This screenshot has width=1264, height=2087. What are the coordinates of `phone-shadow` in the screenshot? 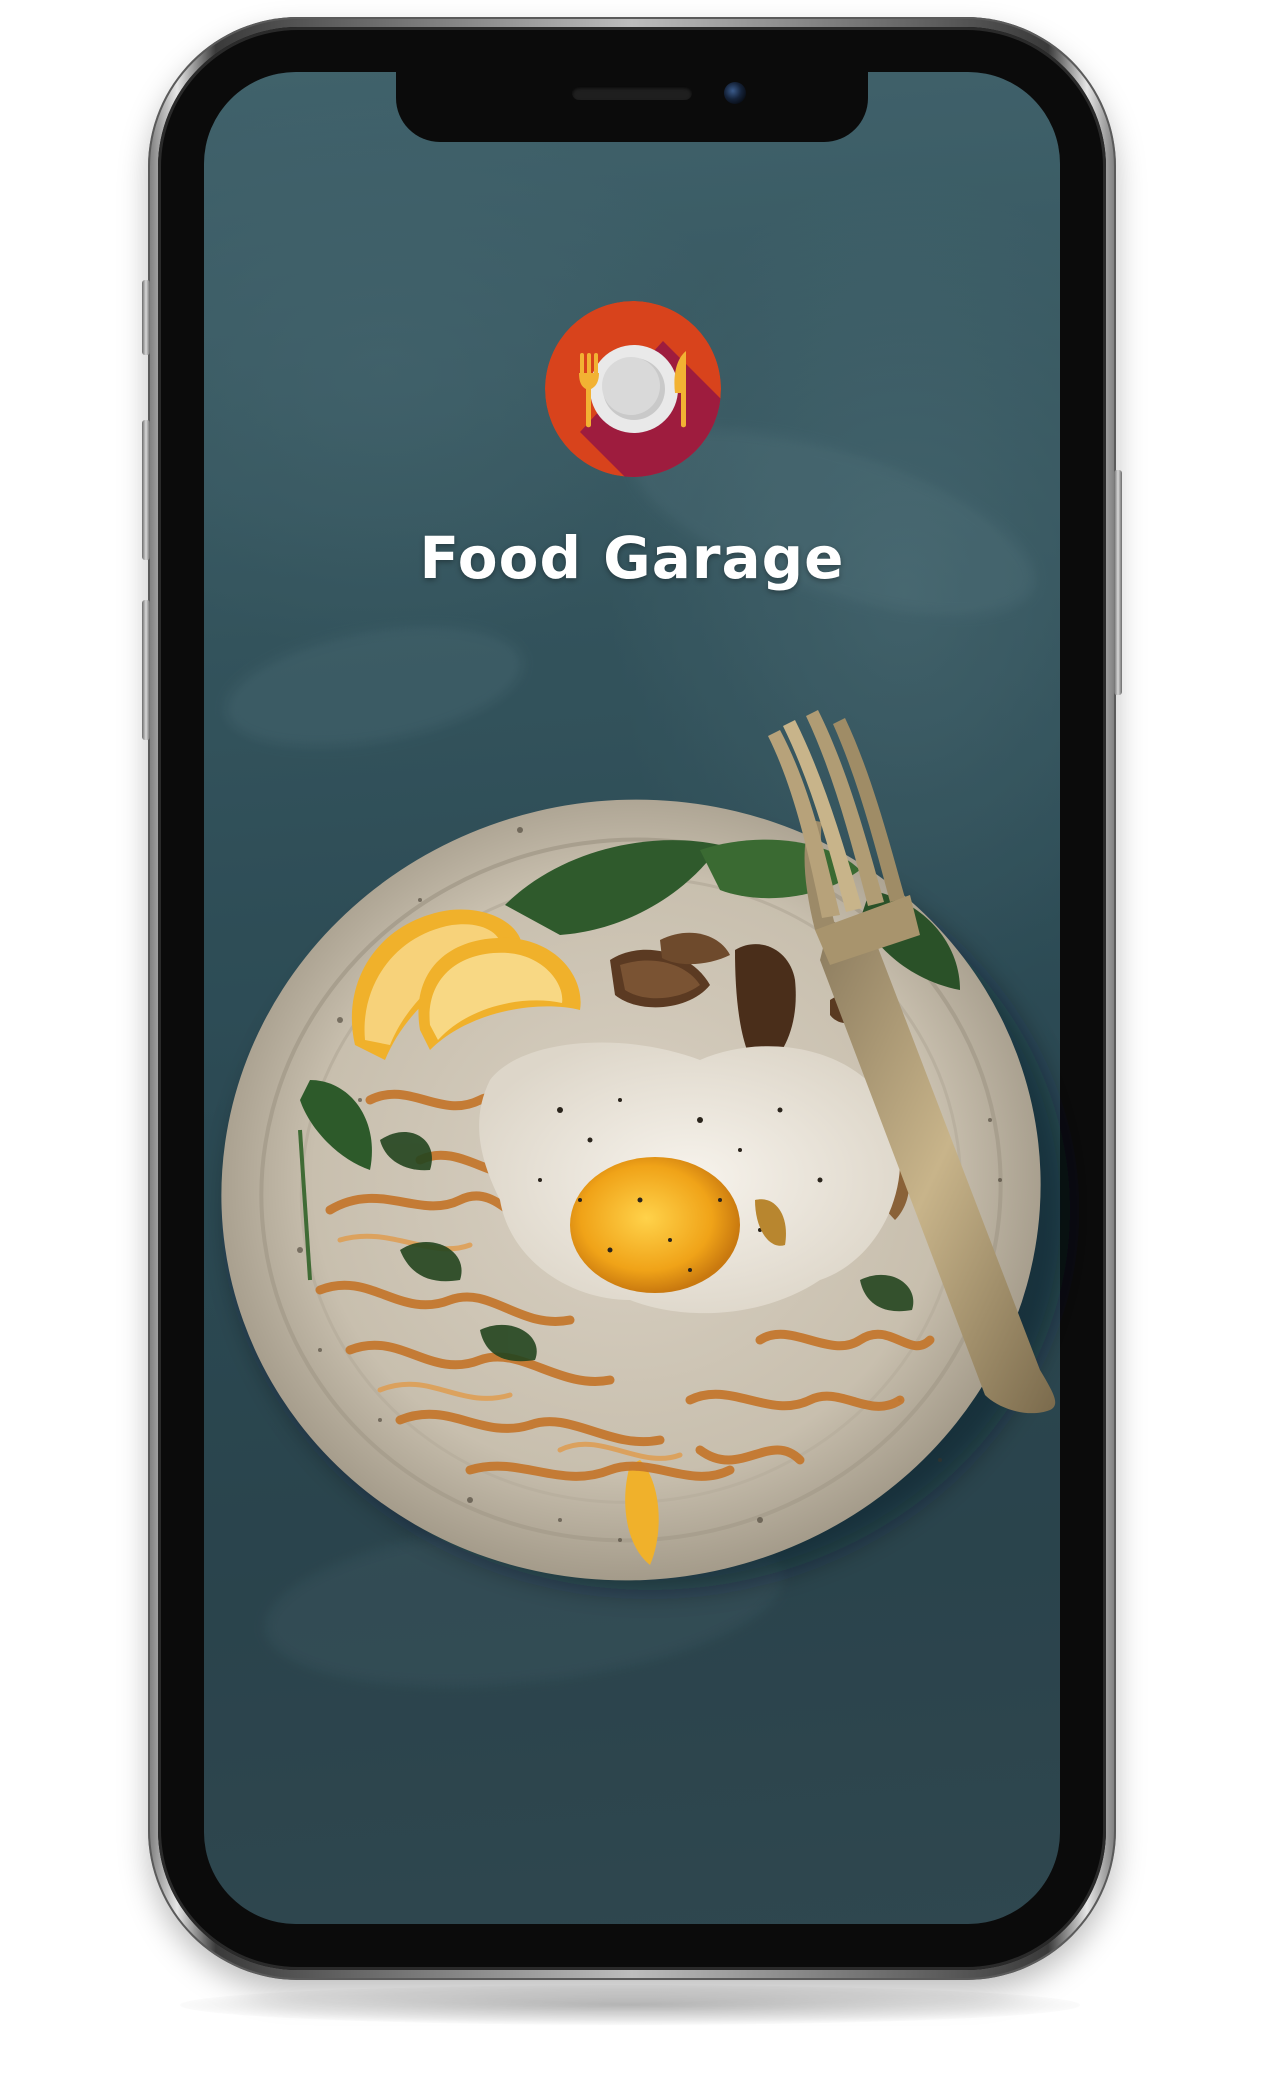 It's located at (630, 2005).